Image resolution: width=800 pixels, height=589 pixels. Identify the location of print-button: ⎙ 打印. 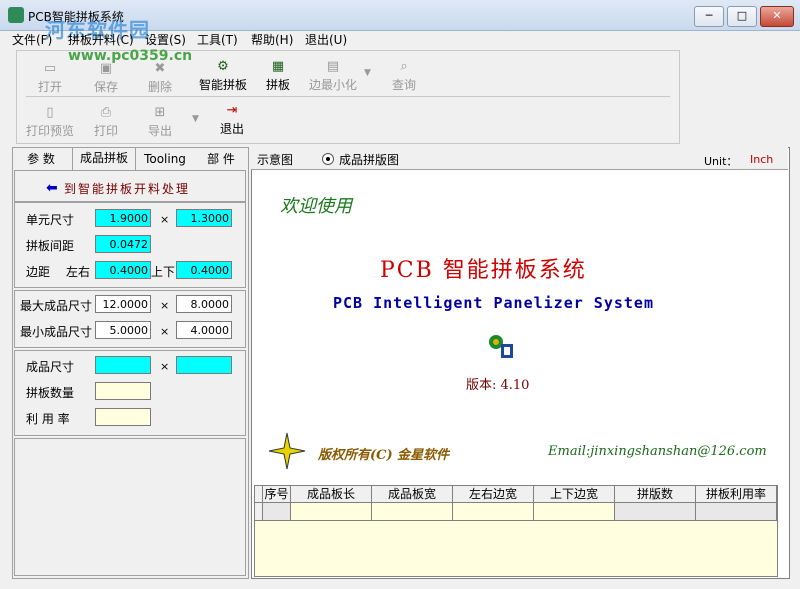
(106, 122).